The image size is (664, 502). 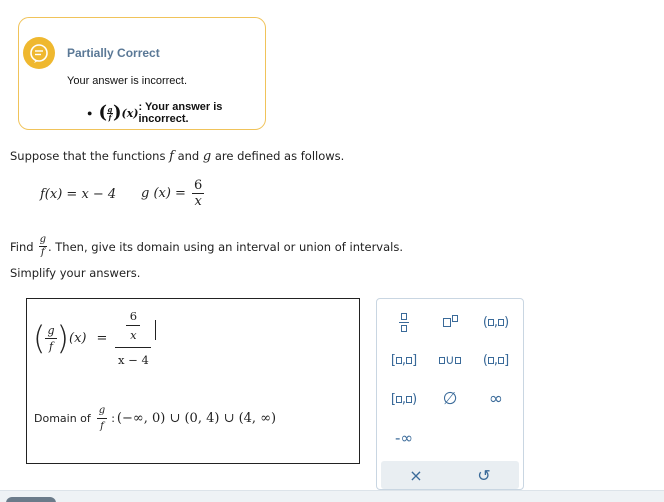 I want to click on fraction-key, so click(x=404, y=322).